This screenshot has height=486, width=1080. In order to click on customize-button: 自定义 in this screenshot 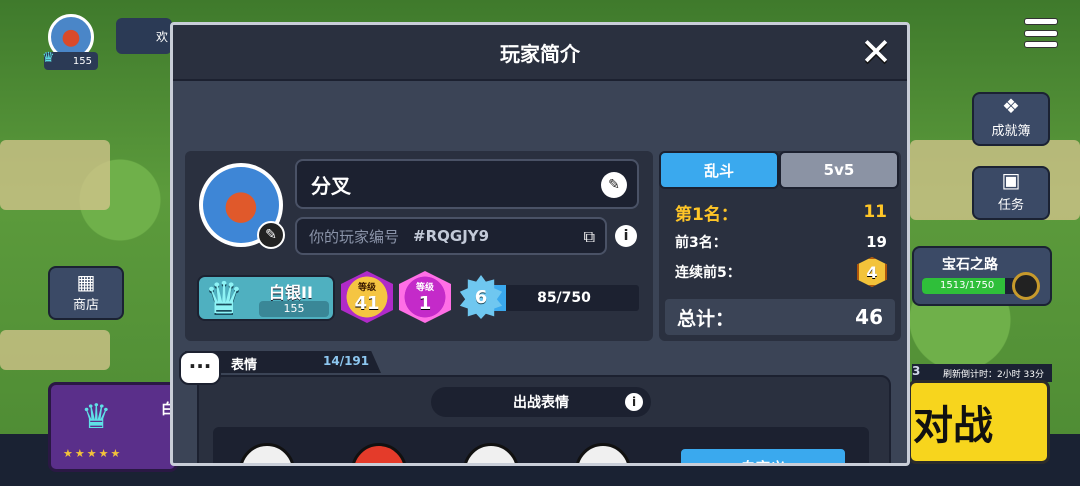, I will do `click(763, 455)`.